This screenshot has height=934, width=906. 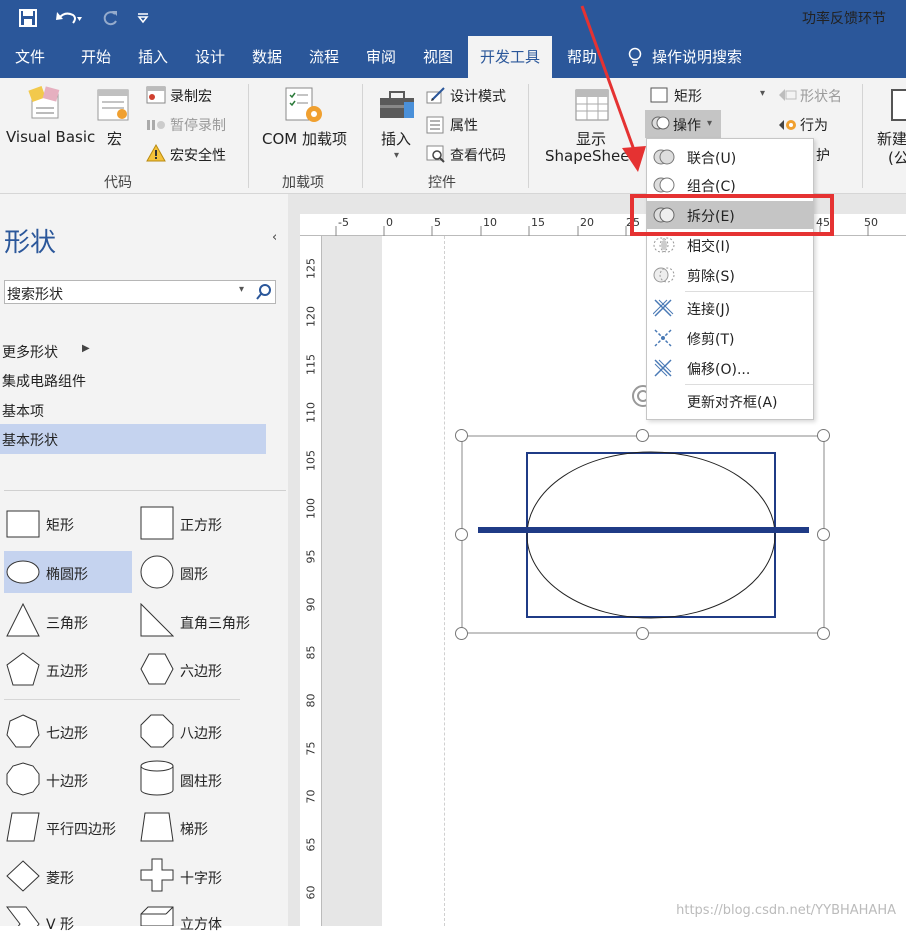 What do you see at coordinates (478, 155) in the screenshot?
I see `view-code-button: 查看代码` at bounding box center [478, 155].